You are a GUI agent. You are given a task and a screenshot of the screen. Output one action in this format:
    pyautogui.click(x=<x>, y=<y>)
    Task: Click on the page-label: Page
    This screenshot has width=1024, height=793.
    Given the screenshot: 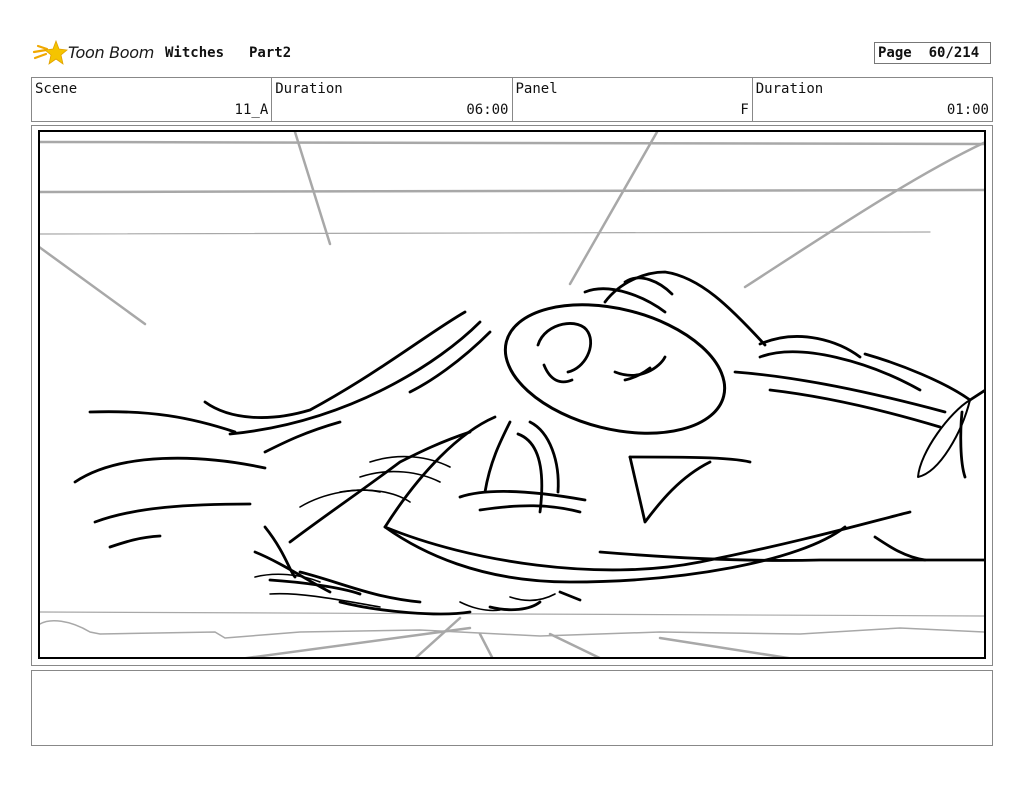 What is the action you would take?
    pyautogui.click(x=895, y=53)
    